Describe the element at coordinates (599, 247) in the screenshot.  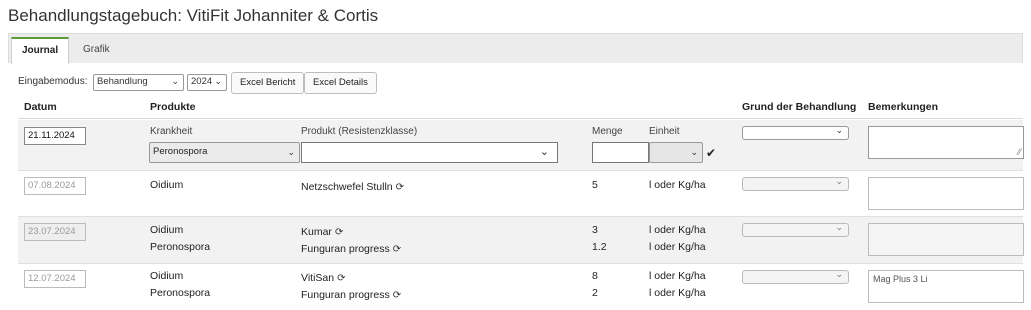
I see `menge-value: 1.2` at that location.